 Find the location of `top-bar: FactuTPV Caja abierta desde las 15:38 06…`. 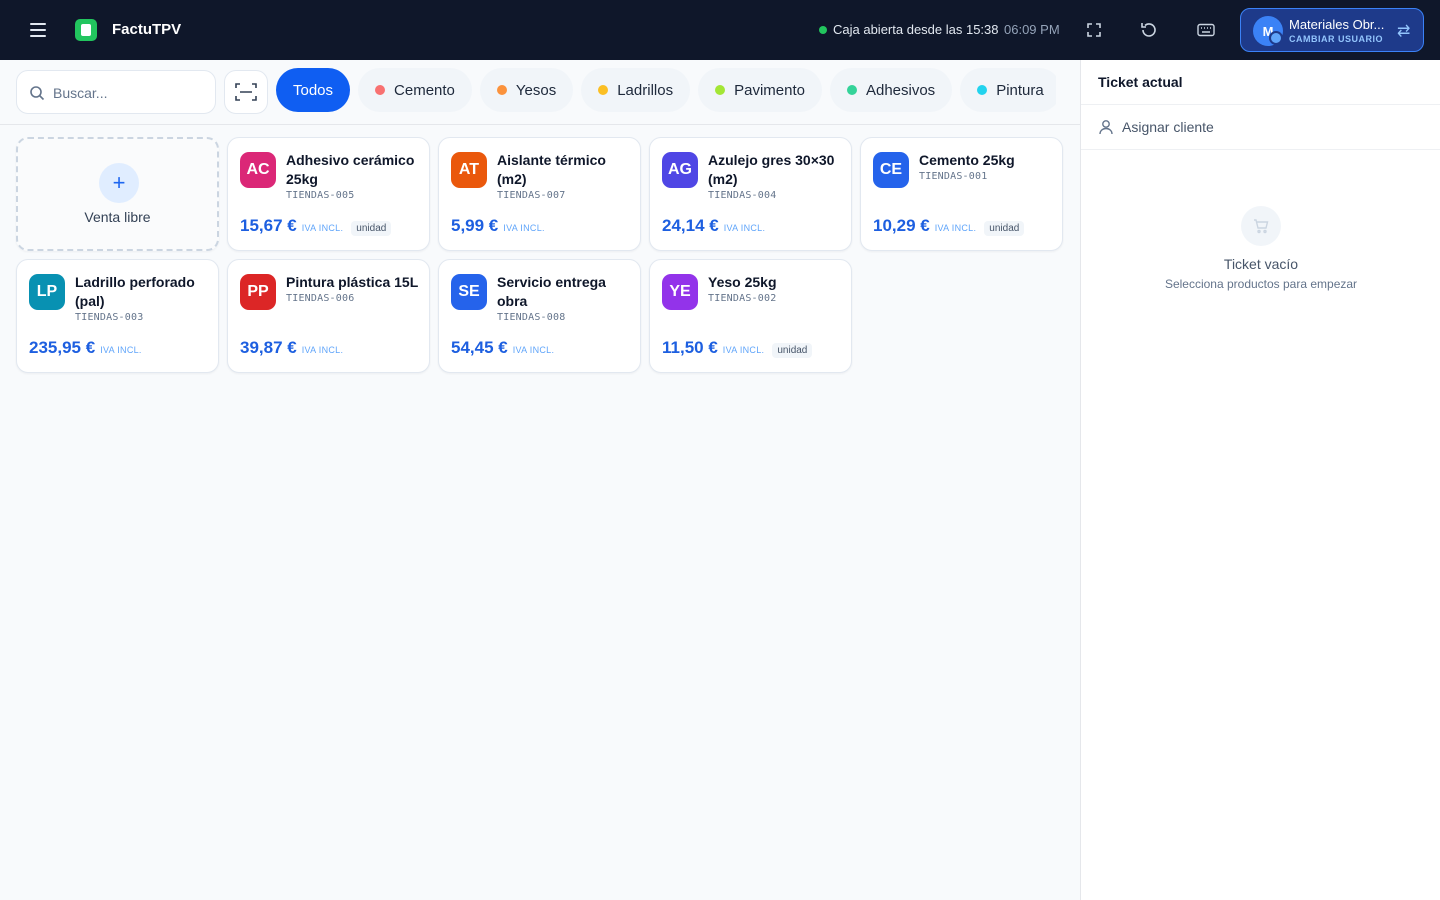

top-bar: FactuTPV Caja abierta desde las 15:38 06… is located at coordinates (720, 30).